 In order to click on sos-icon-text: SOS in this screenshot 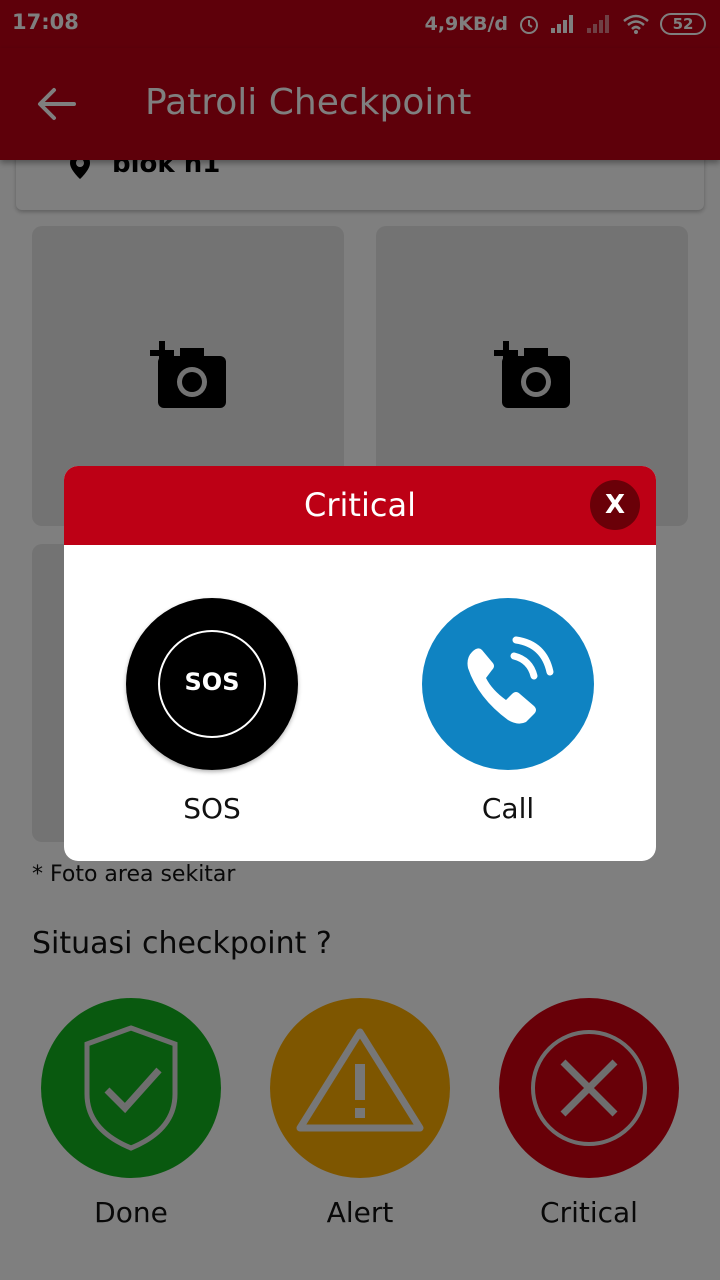, I will do `click(212, 682)`.